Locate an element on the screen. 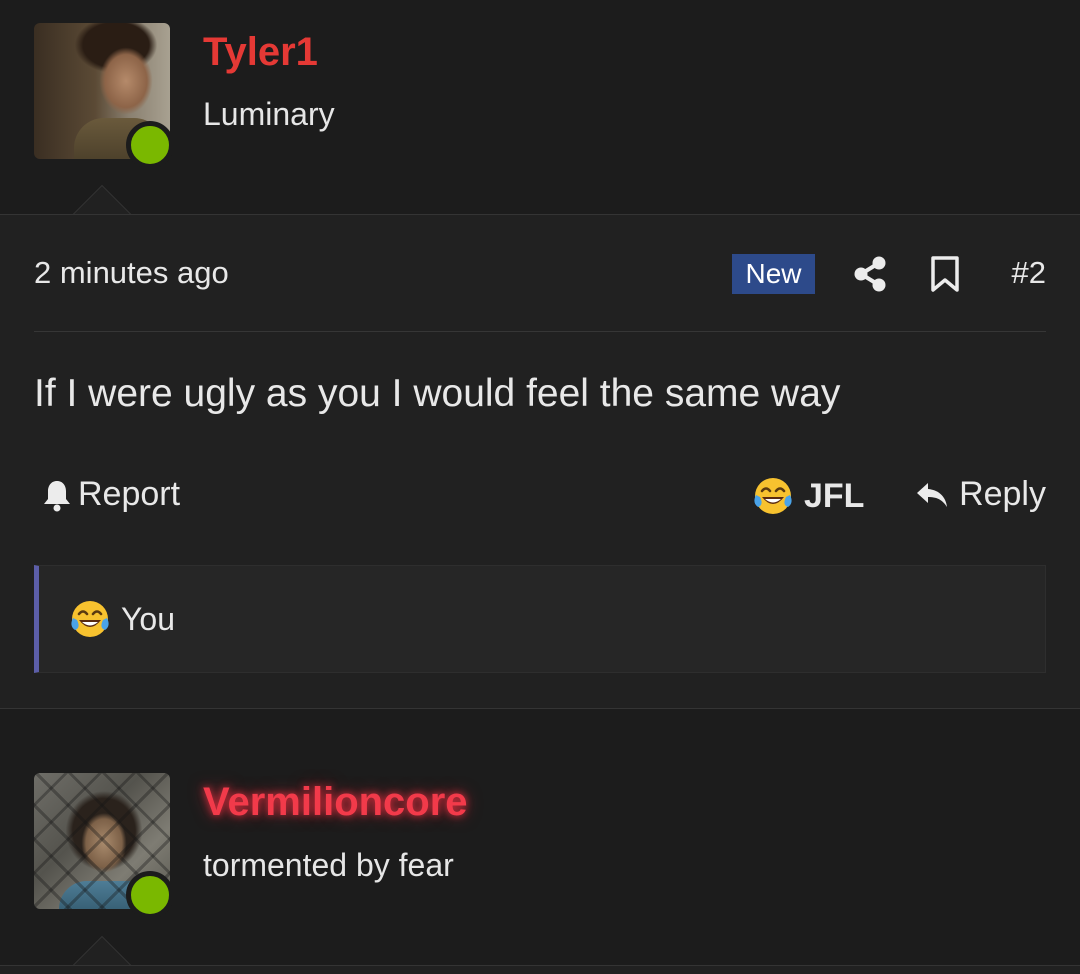 The width and height of the screenshot is (1080, 974). share-icon is located at coordinates (870, 274).